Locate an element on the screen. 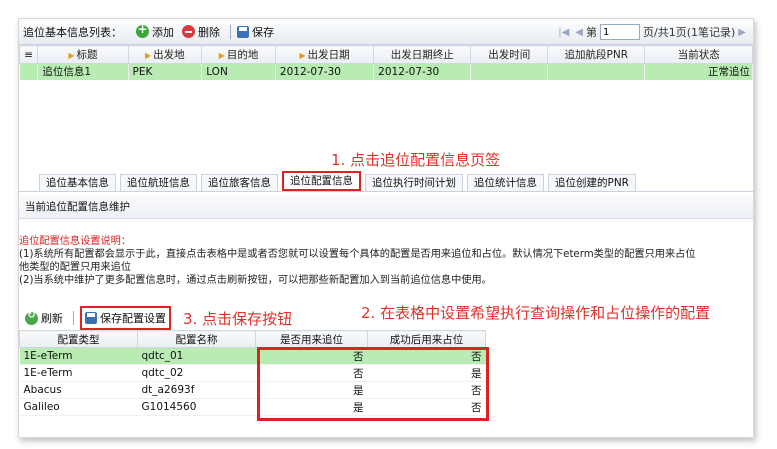 This screenshot has width=777, height=449. cell-time is located at coordinates (509, 71).